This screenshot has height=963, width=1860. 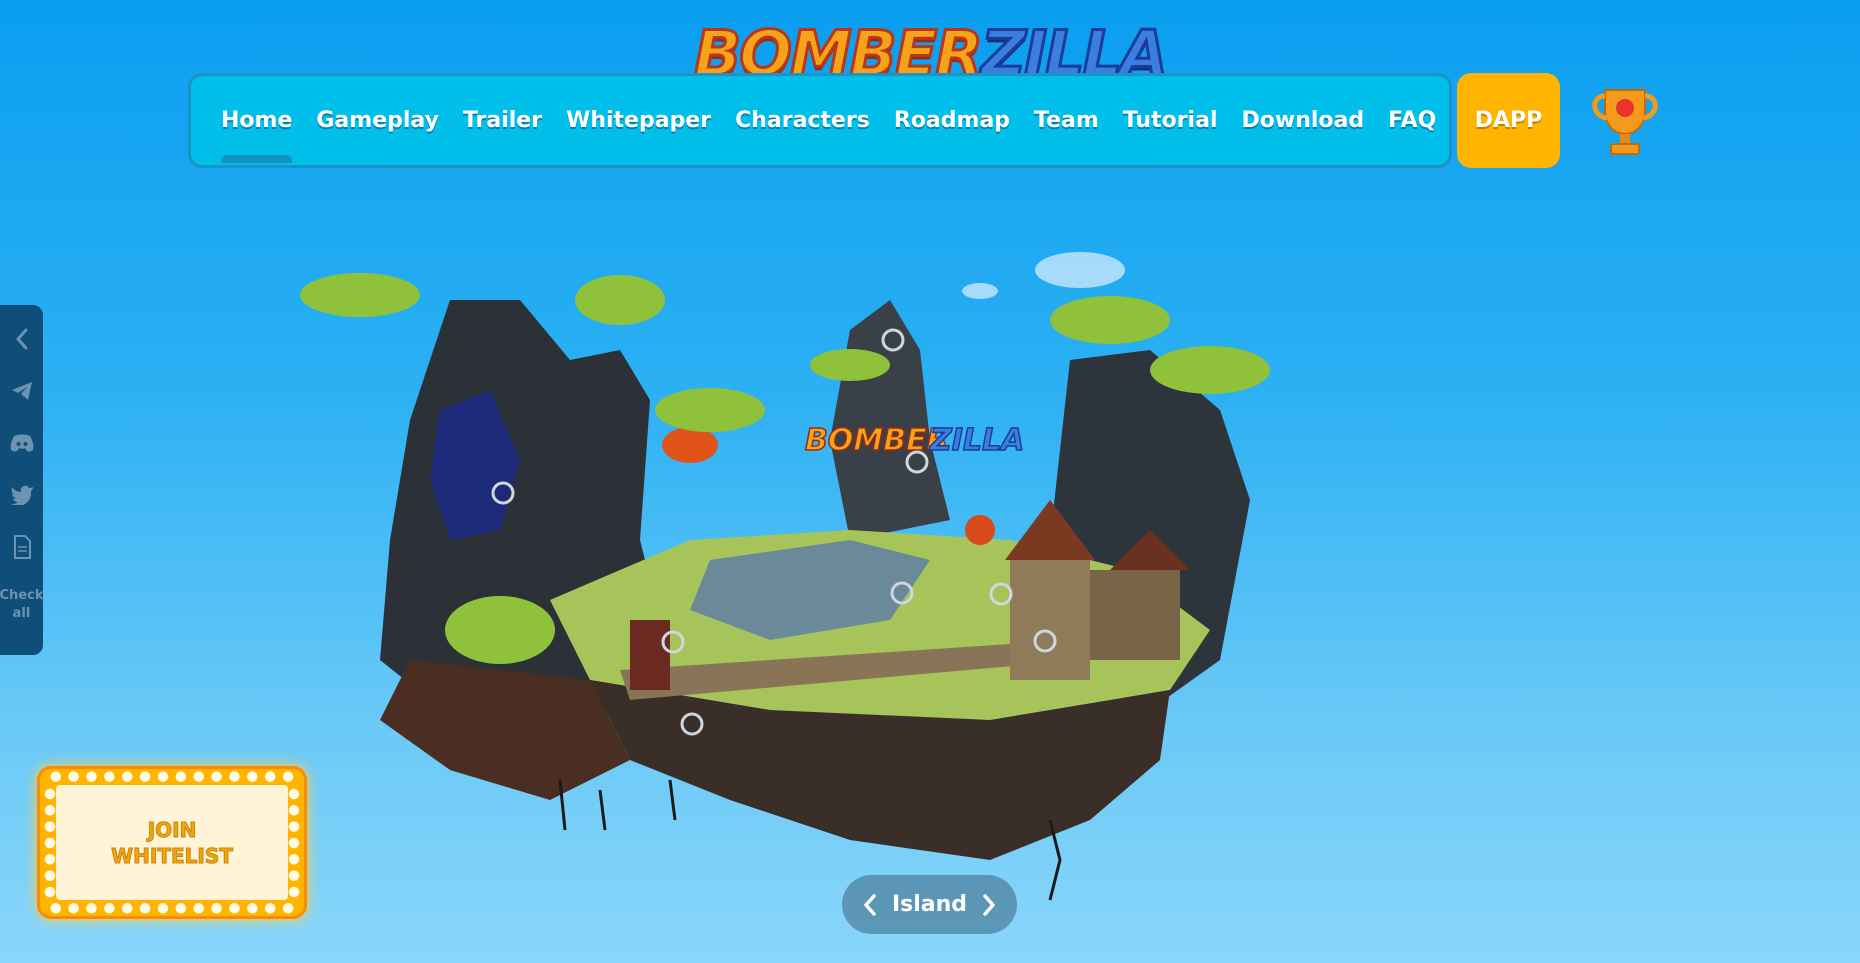 I want to click on scene-name: Island, so click(x=929, y=904).